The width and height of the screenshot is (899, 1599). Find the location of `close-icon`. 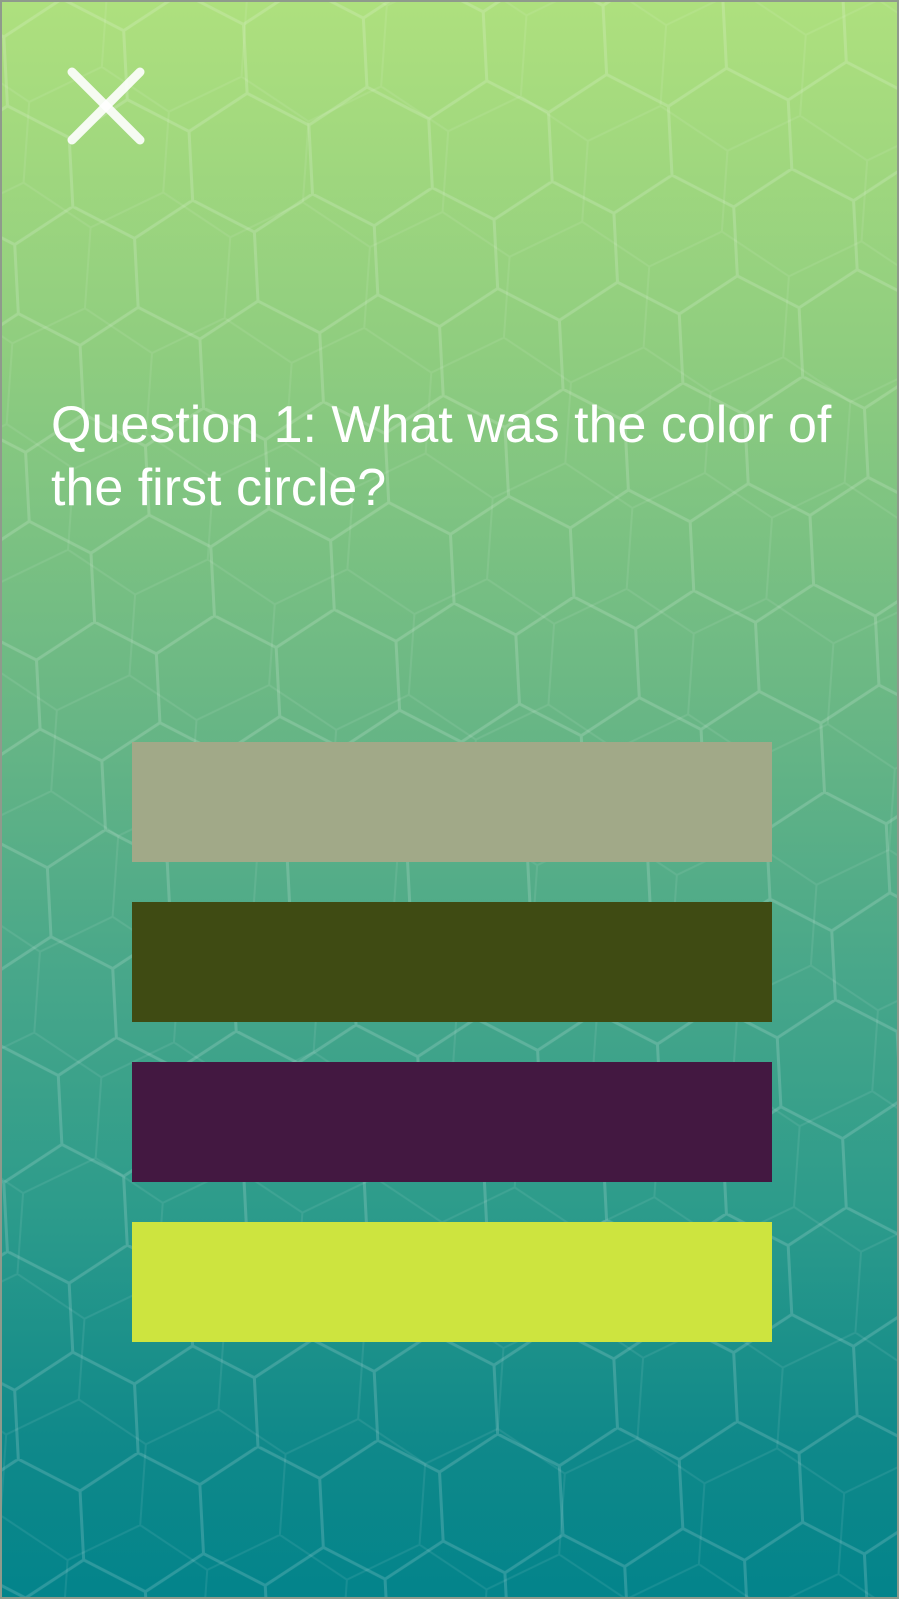

close-icon is located at coordinates (106, 106).